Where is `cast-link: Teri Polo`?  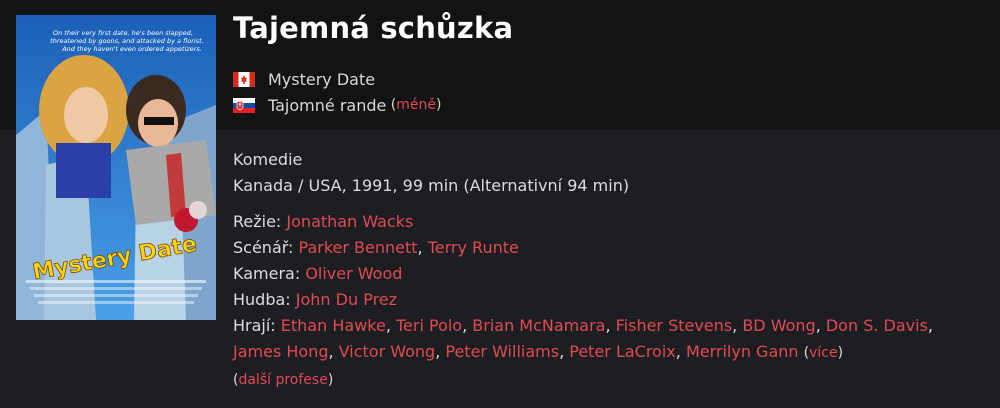
cast-link: Teri Polo is located at coordinates (429, 325).